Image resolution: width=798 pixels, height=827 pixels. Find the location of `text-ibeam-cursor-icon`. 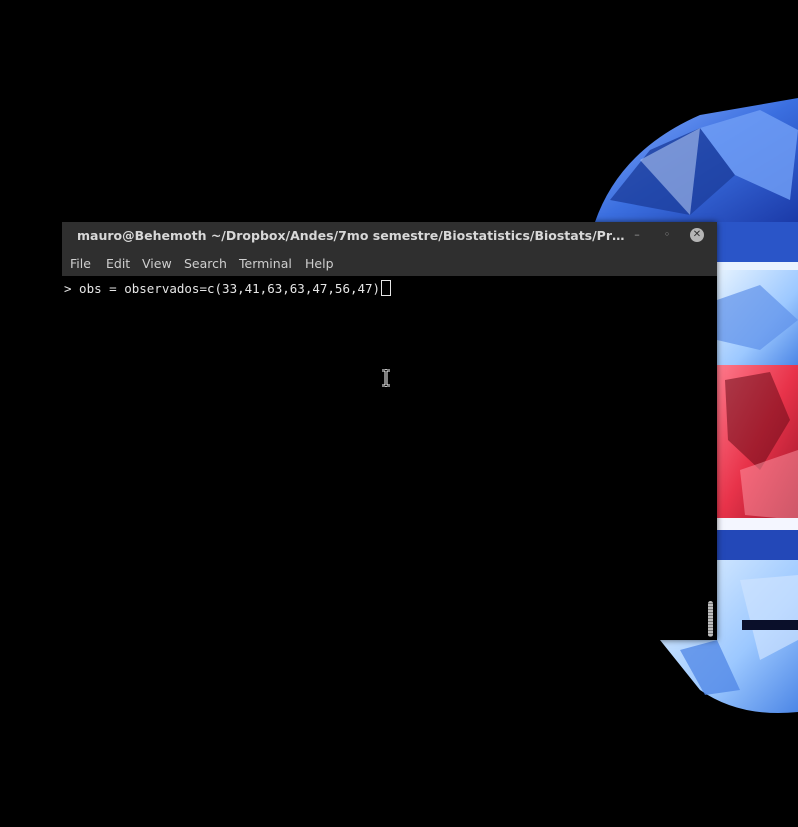

text-ibeam-cursor-icon is located at coordinates (386, 378).